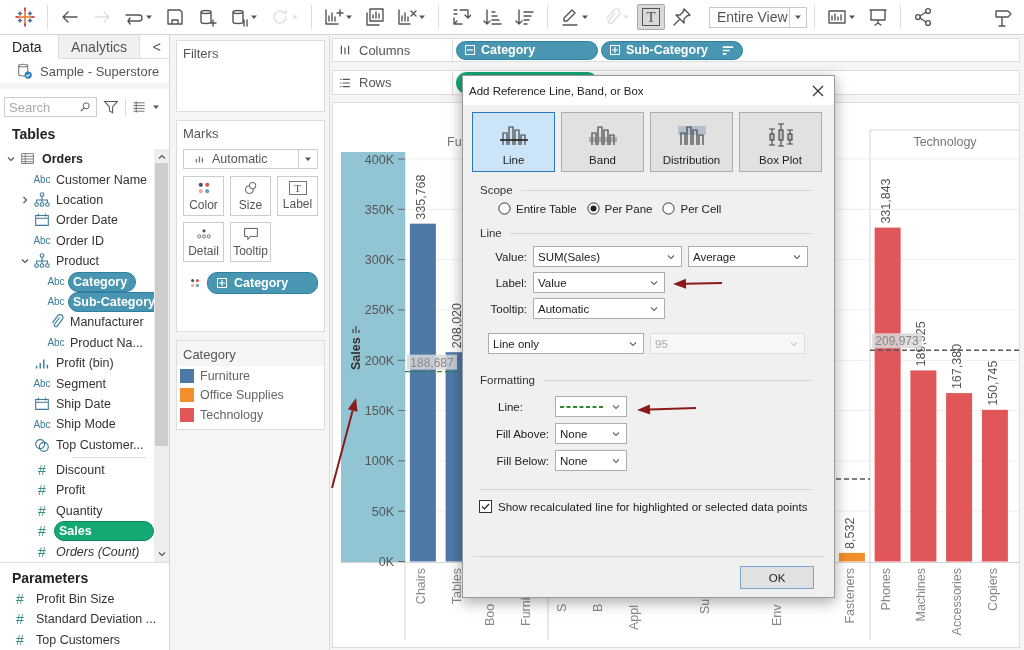 The width and height of the screenshot is (1024, 650). Describe the element at coordinates (29, 47) in the screenshot. I see `tab: Data` at that location.